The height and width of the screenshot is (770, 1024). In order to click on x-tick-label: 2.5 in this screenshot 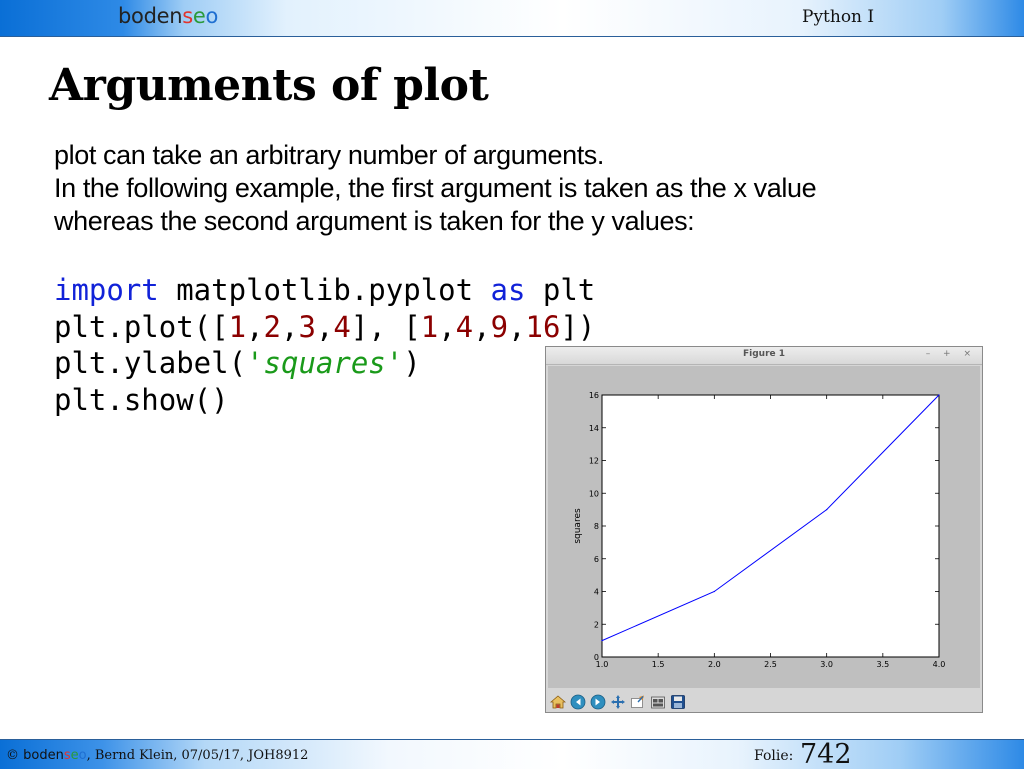, I will do `click(770, 664)`.